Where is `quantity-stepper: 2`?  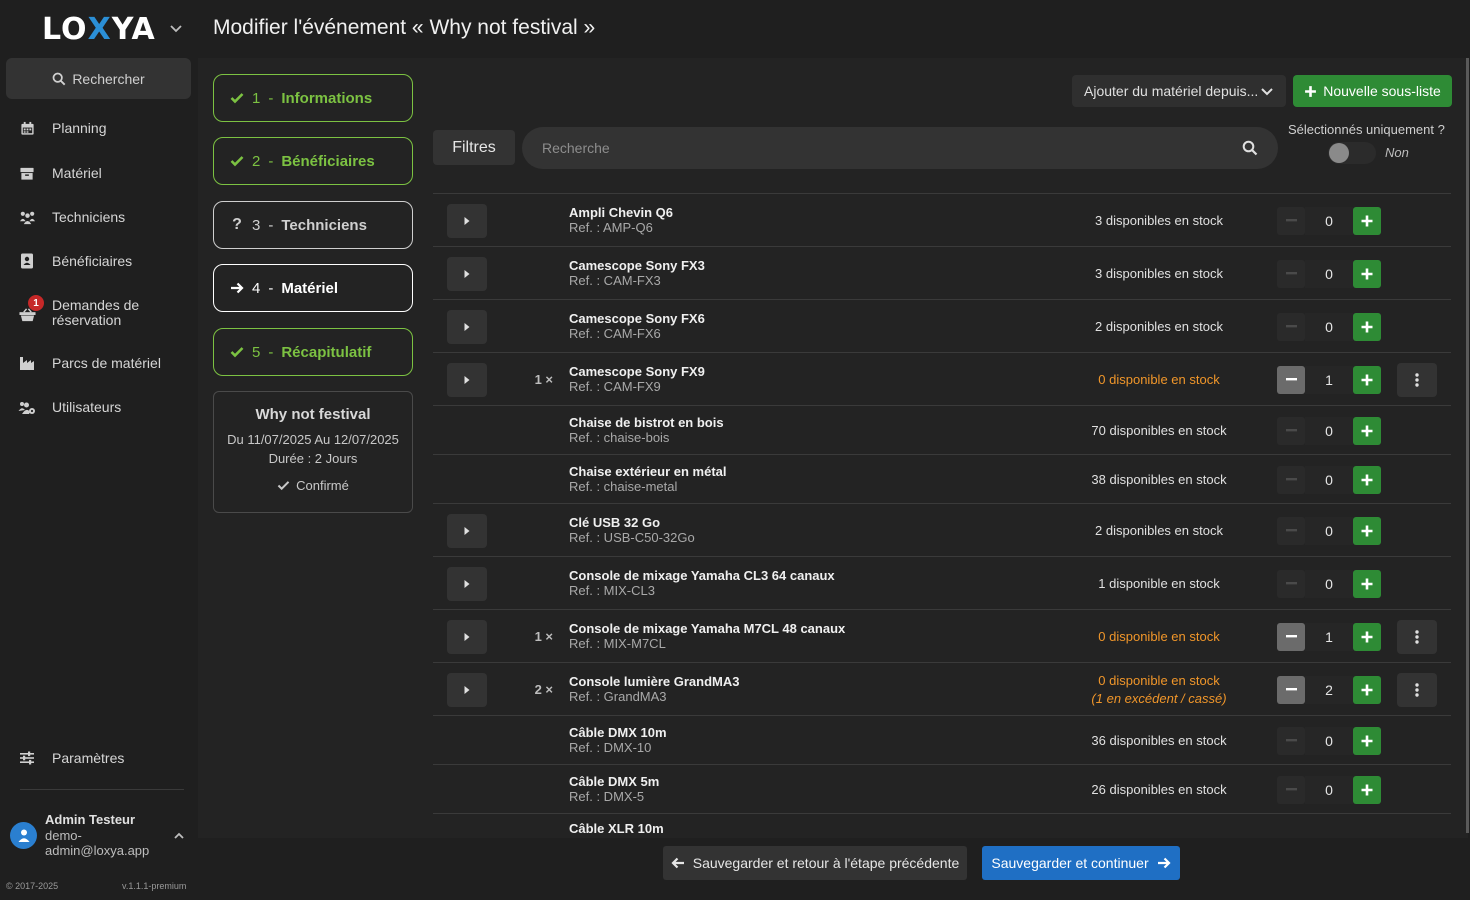
quantity-stepper: 2 is located at coordinates (1329, 689).